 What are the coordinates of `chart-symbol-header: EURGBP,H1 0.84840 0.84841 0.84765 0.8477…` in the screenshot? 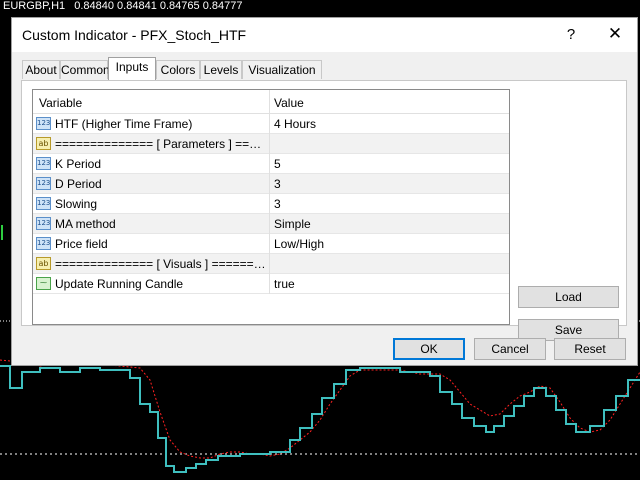 It's located at (122, 6).